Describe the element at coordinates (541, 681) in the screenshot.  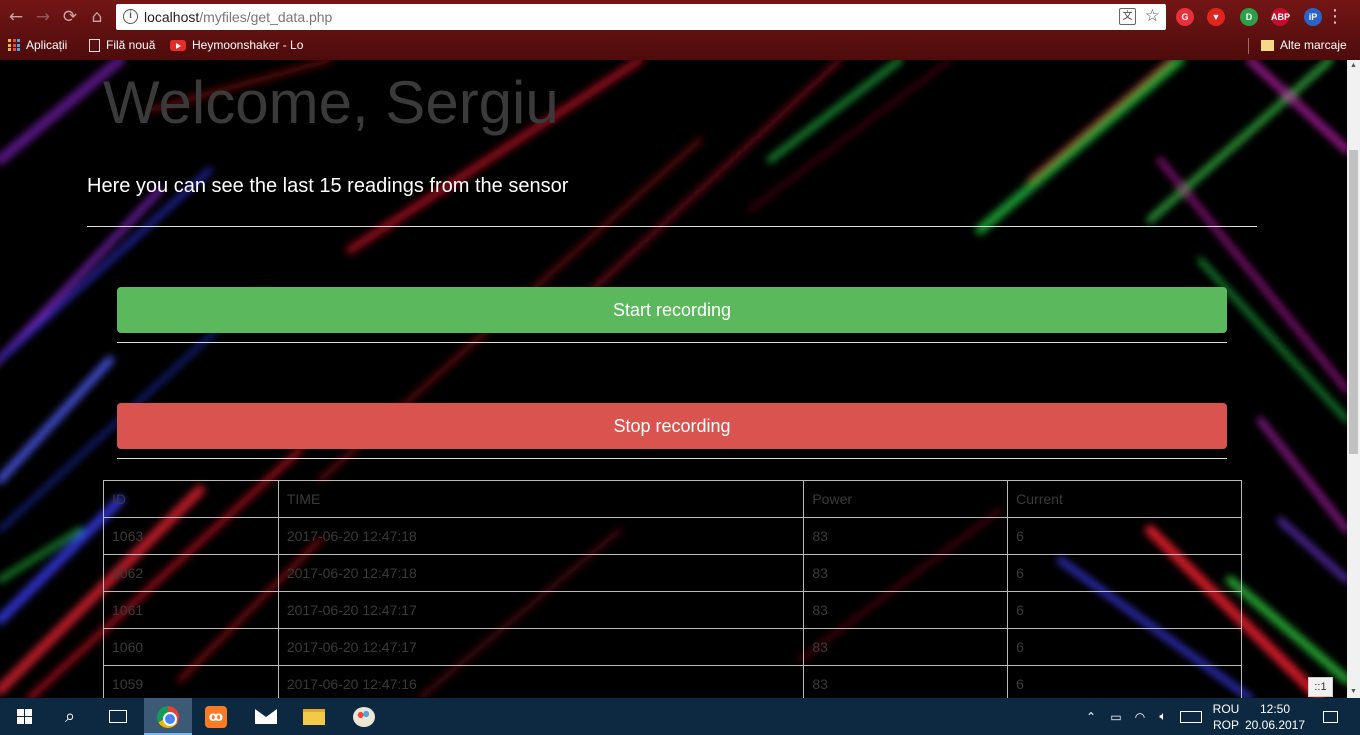
I see `cell-time: 2017-06-20 12:47:16` at that location.